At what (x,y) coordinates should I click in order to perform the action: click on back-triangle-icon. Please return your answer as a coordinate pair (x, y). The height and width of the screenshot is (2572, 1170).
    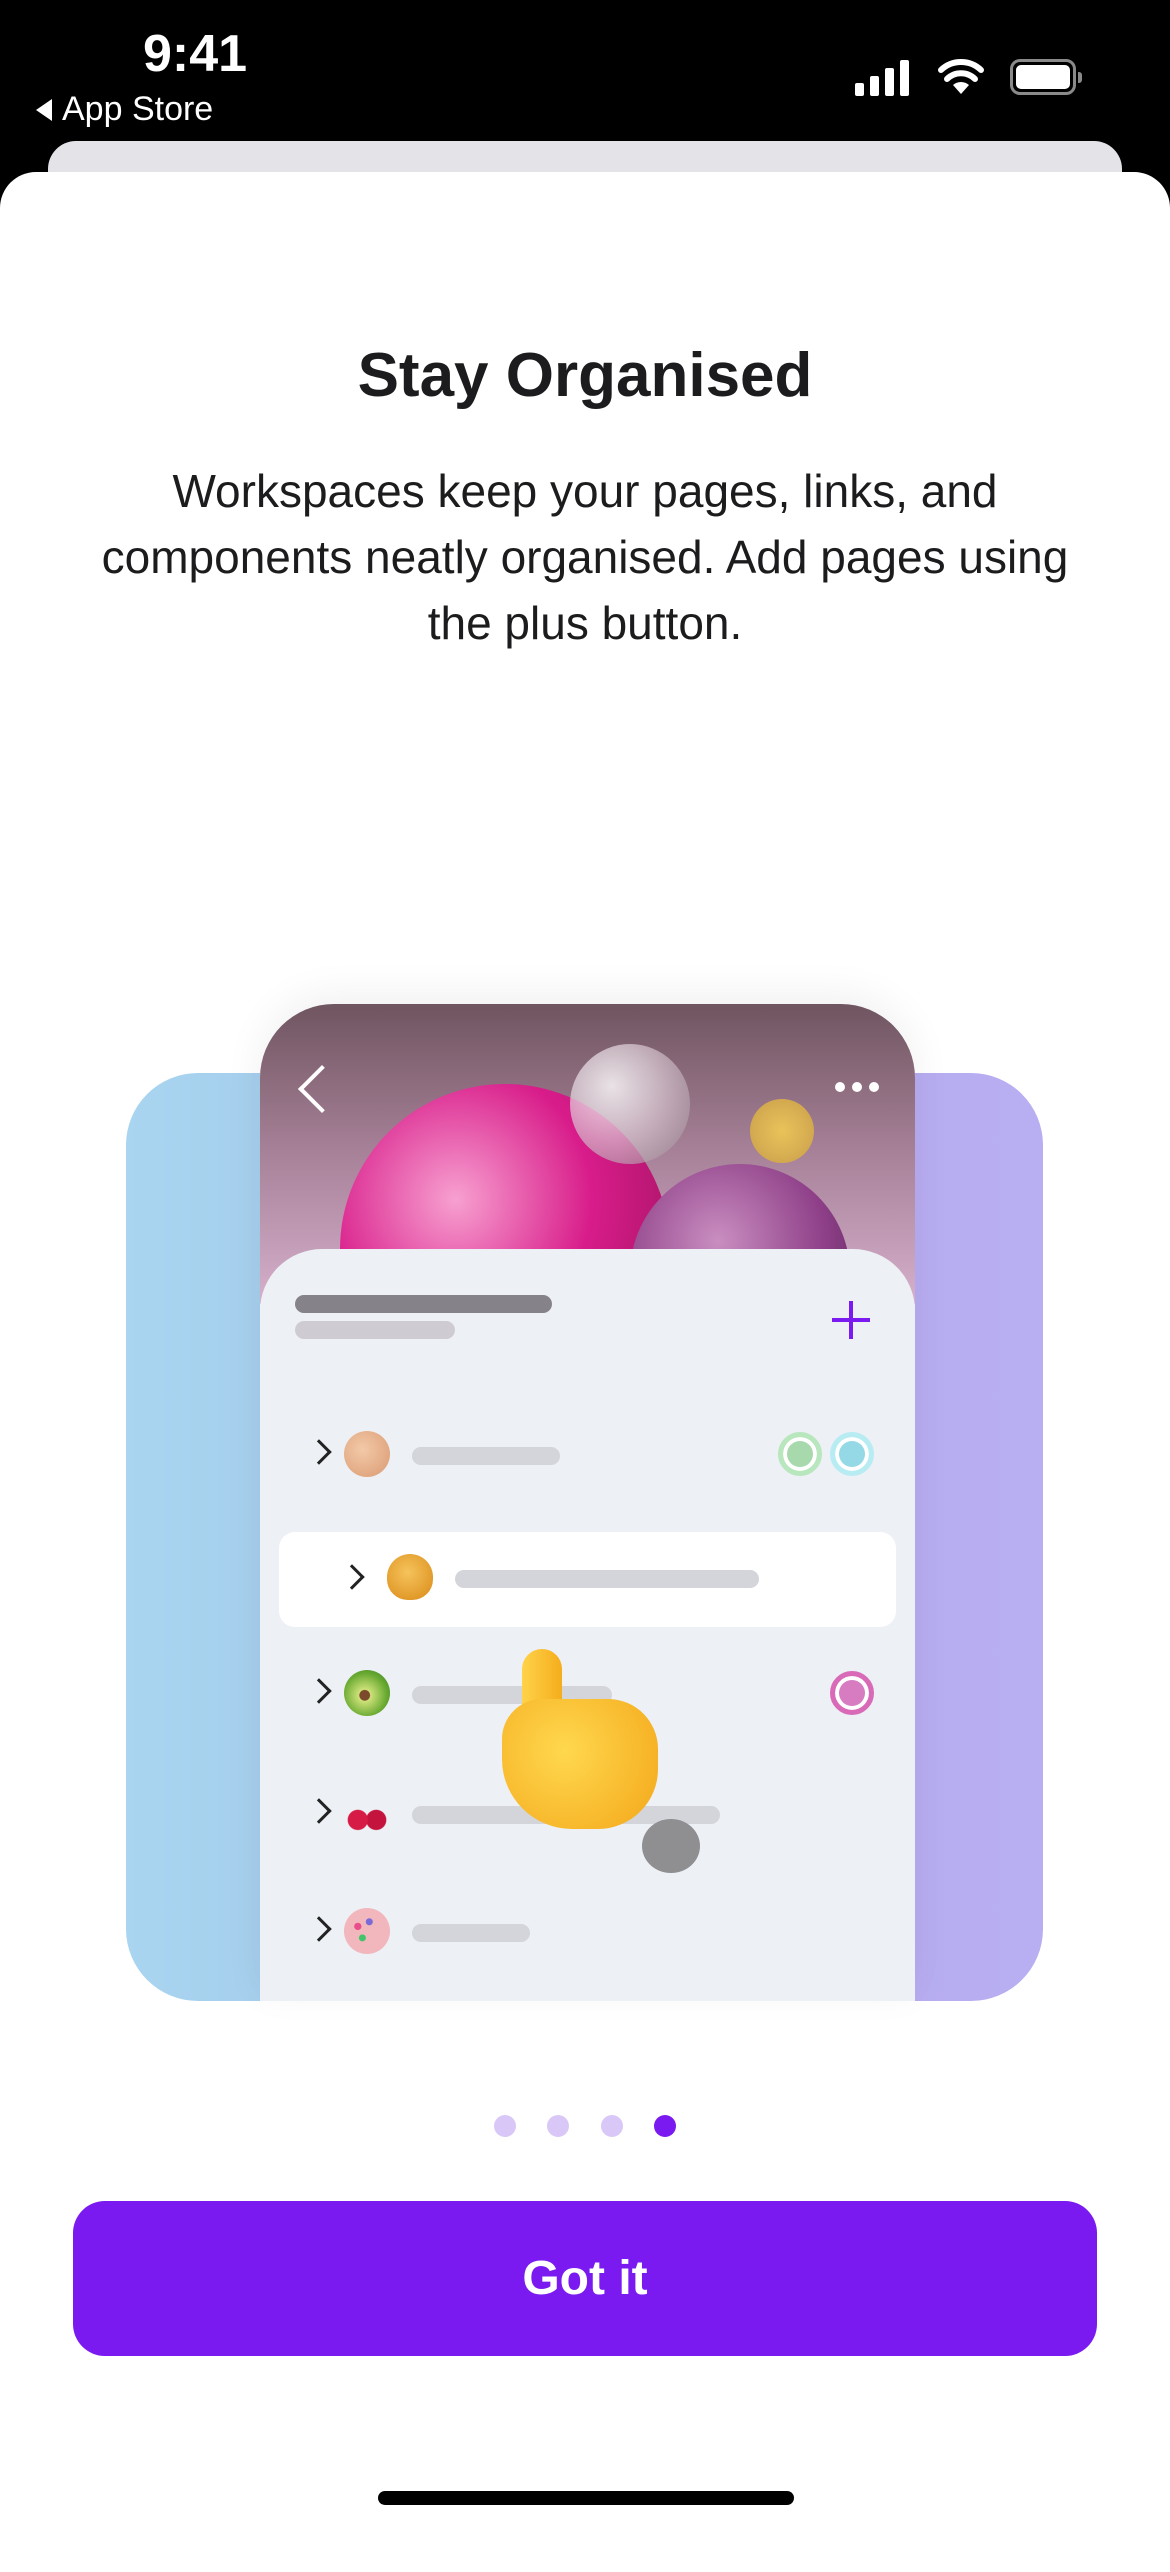
    Looking at the image, I should click on (44, 109).